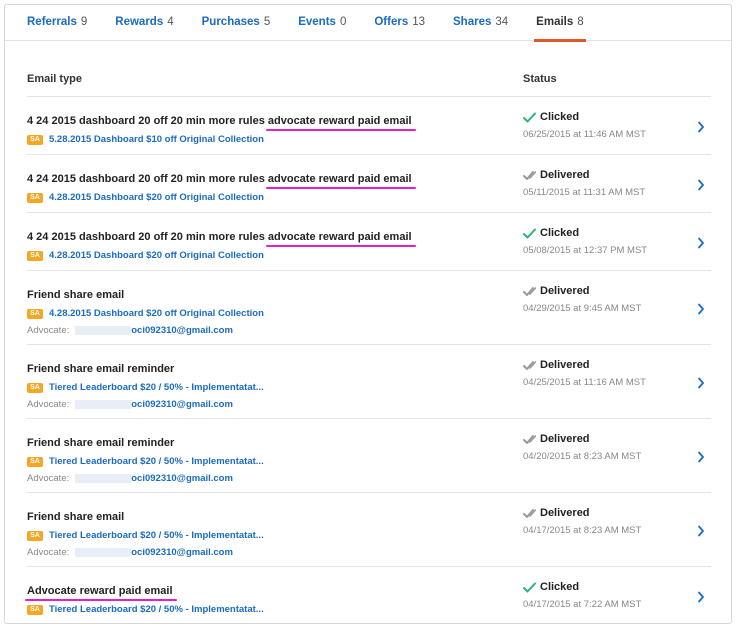 This screenshot has height=628, width=736. What do you see at coordinates (584, 125) in the screenshot?
I see `status-cell: Clicked 06/25/2015 at 11:46 AM MST` at bounding box center [584, 125].